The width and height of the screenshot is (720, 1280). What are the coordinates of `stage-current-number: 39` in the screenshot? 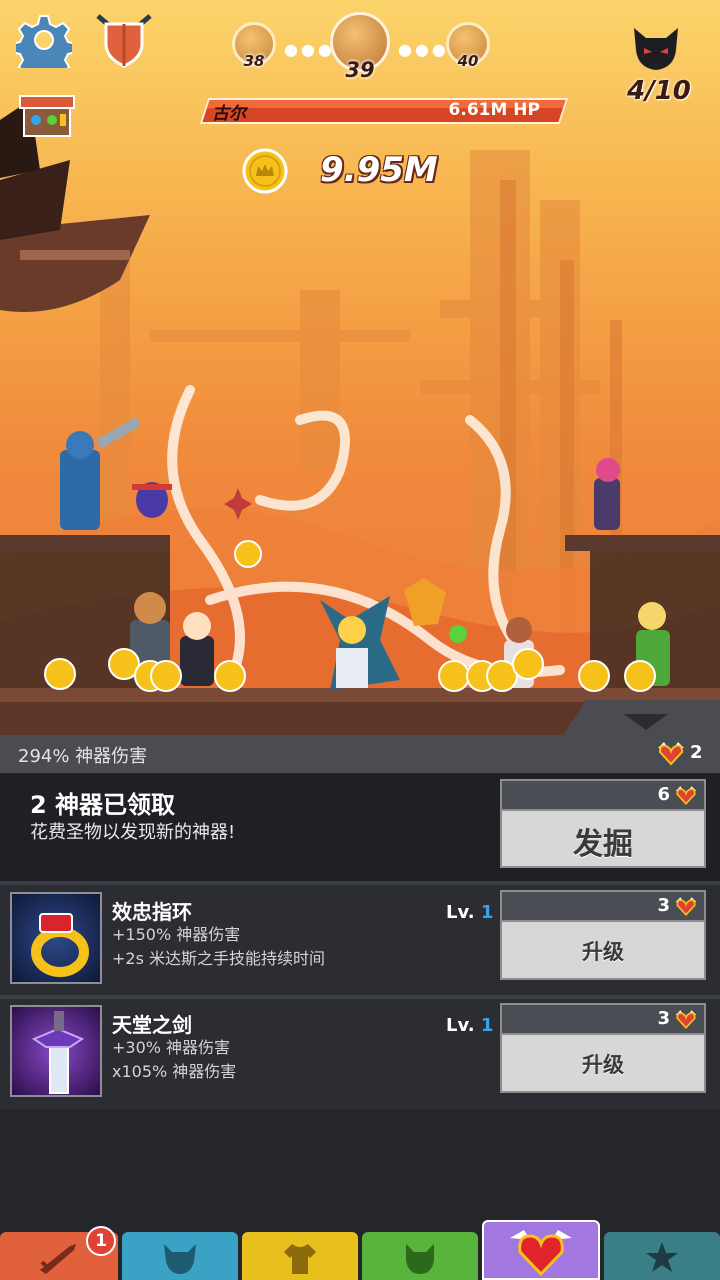 It's located at (360, 70).